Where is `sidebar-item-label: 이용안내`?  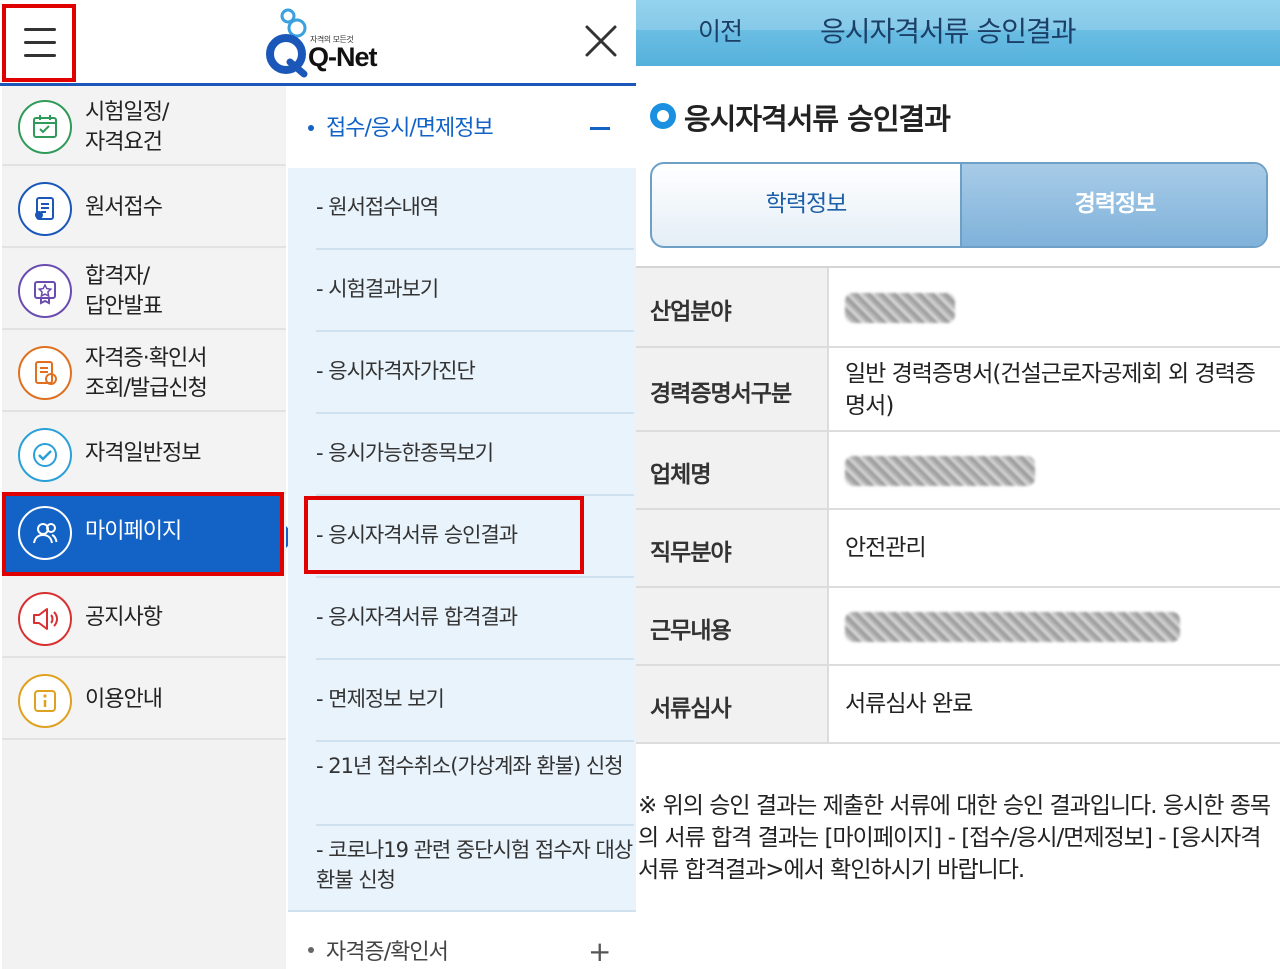 sidebar-item-label: 이용안내 is located at coordinates (124, 700).